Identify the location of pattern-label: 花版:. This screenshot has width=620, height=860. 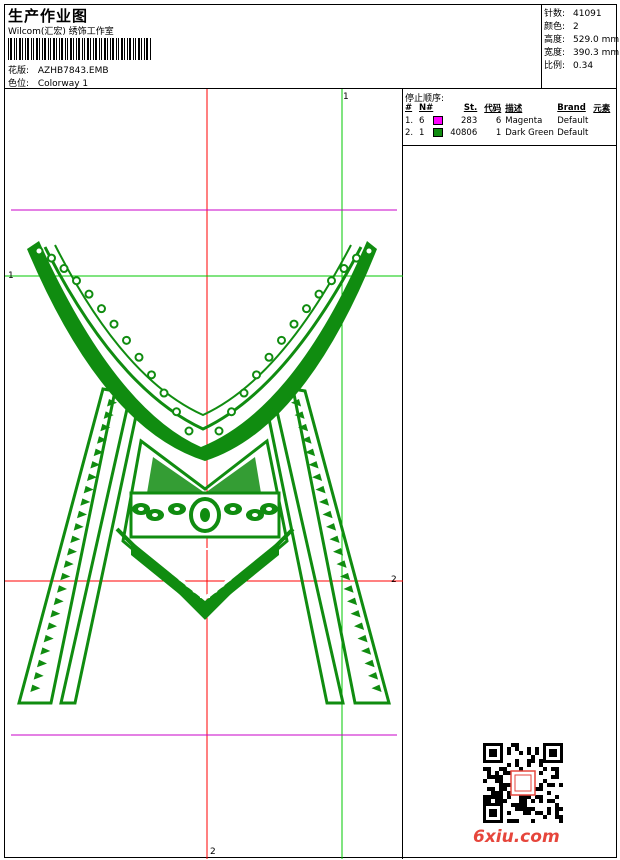
(19, 71).